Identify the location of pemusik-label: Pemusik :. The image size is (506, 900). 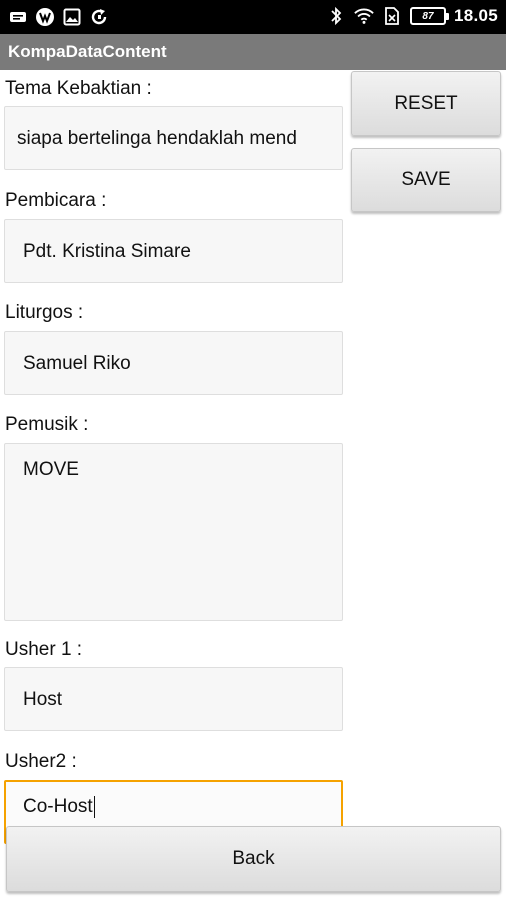
(47, 424).